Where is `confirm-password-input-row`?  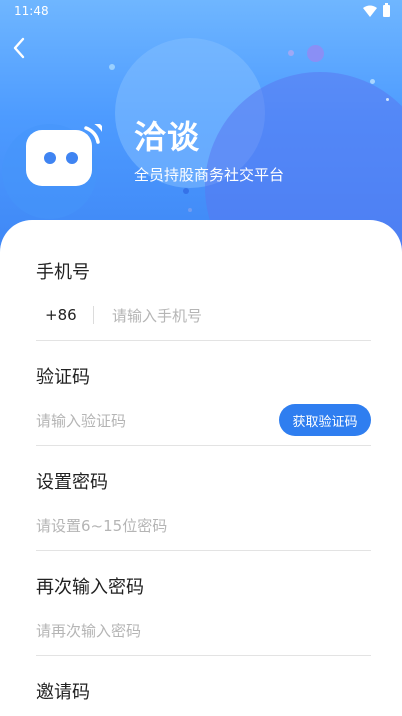 confirm-password-input-row is located at coordinates (203, 632).